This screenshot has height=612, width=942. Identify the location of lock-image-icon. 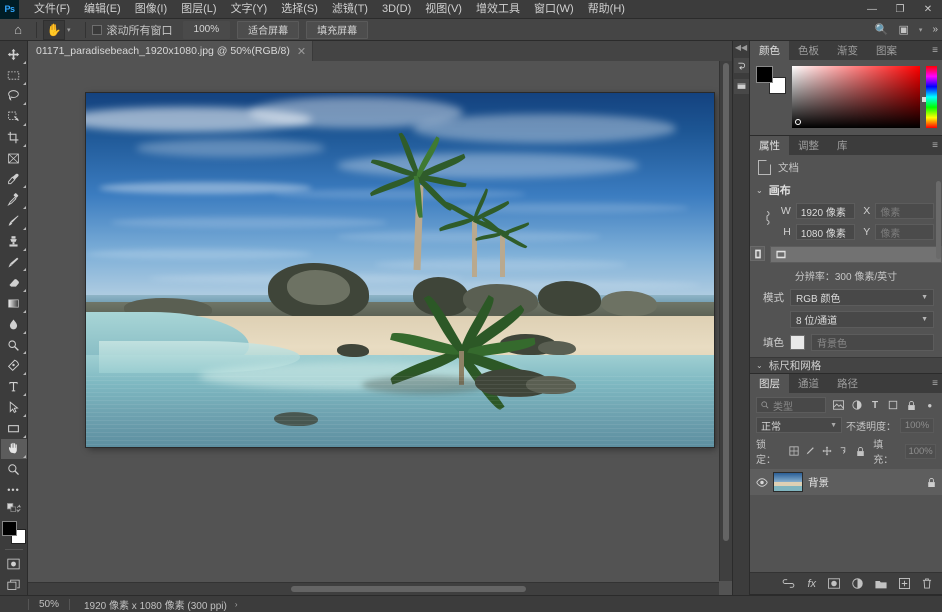
(811, 451).